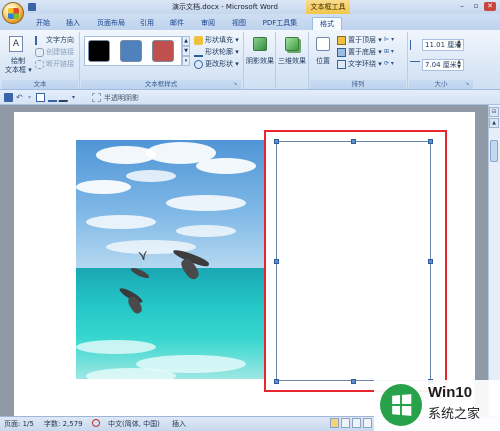 This screenshot has height=431, width=500. What do you see at coordinates (96, 423) in the screenshot?
I see `proofing-icon` at bounding box center [96, 423].